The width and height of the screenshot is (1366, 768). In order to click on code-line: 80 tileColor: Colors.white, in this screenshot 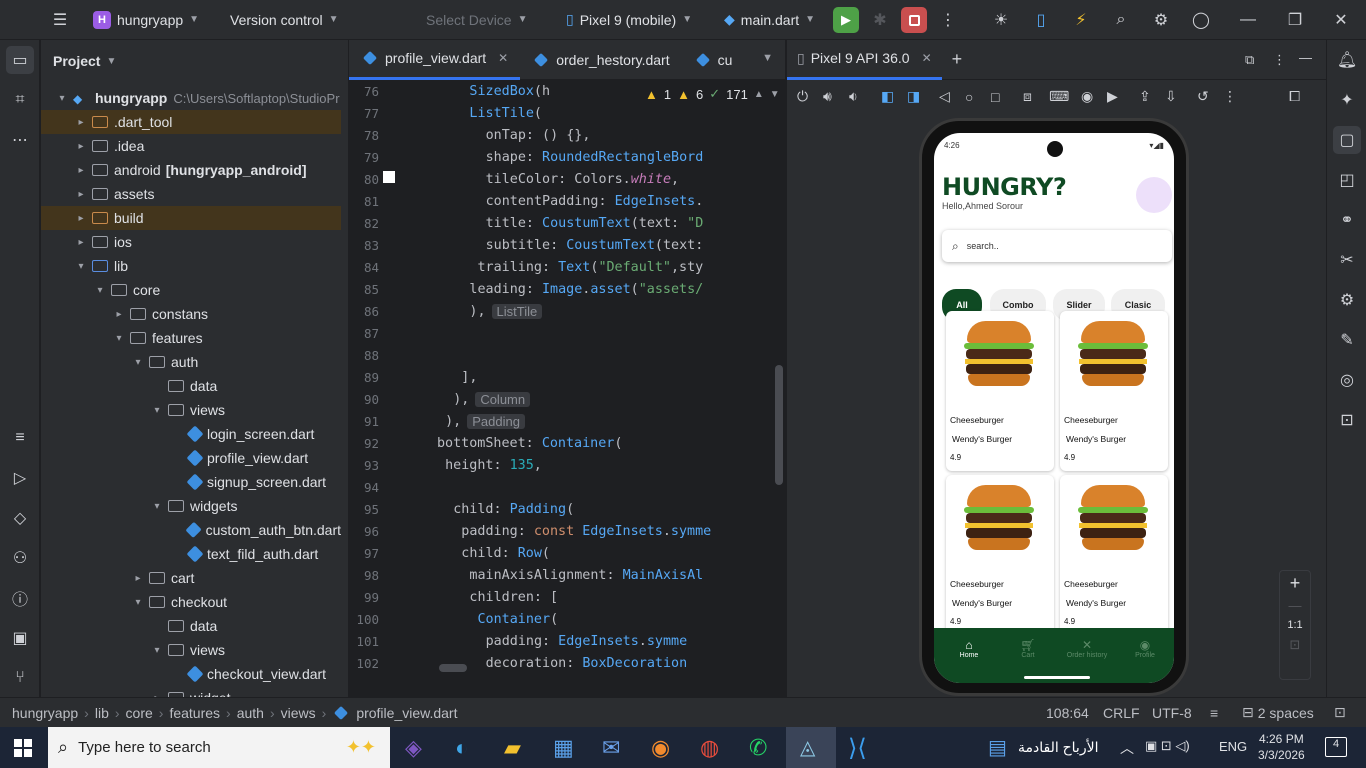, I will do `click(514, 179)`.